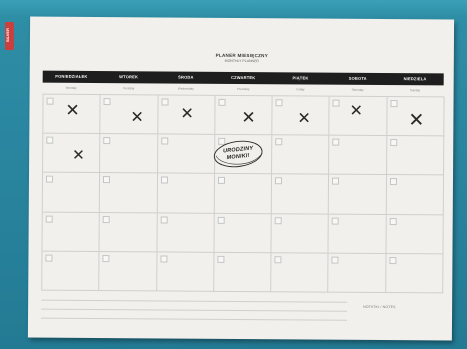 This screenshot has width=467, height=349. Describe the element at coordinates (357, 78) in the screenshot. I see `day-header: SOBOTA` at that location.